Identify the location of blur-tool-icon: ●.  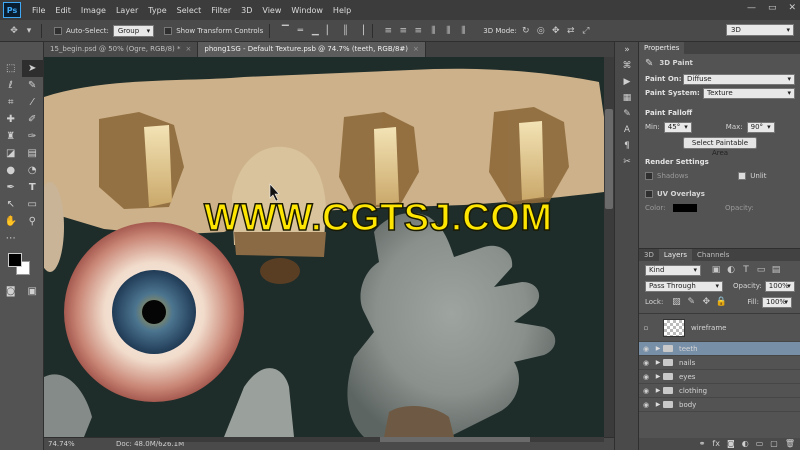
(11, 170).